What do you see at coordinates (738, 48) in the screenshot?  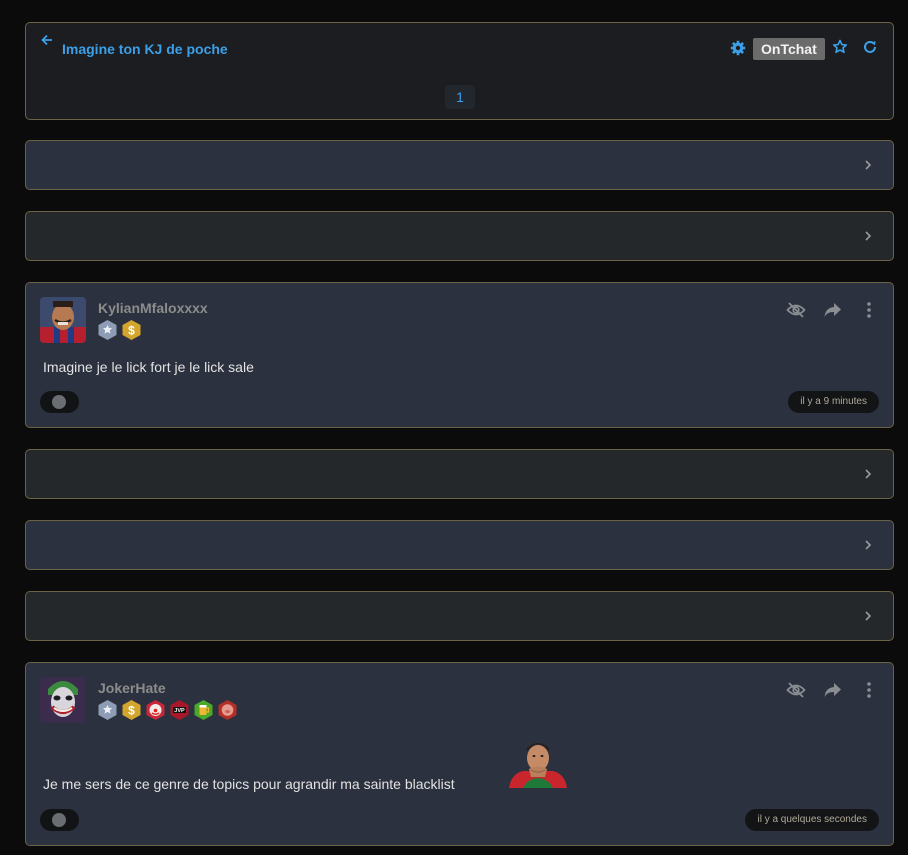 I see `gear-icon` at bounding box center [738, 48].